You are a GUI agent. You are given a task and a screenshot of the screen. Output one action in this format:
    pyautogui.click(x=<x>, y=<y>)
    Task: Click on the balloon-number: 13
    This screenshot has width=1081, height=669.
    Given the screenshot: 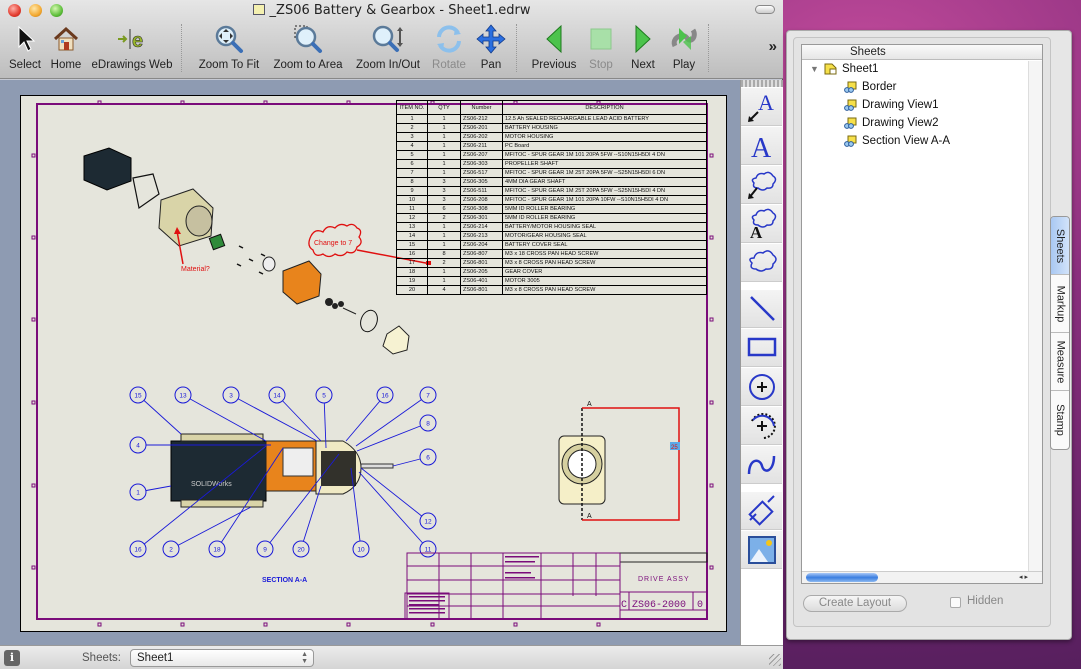 What is the action you would take?
    pyautogui.click(x=183, y=396)
    